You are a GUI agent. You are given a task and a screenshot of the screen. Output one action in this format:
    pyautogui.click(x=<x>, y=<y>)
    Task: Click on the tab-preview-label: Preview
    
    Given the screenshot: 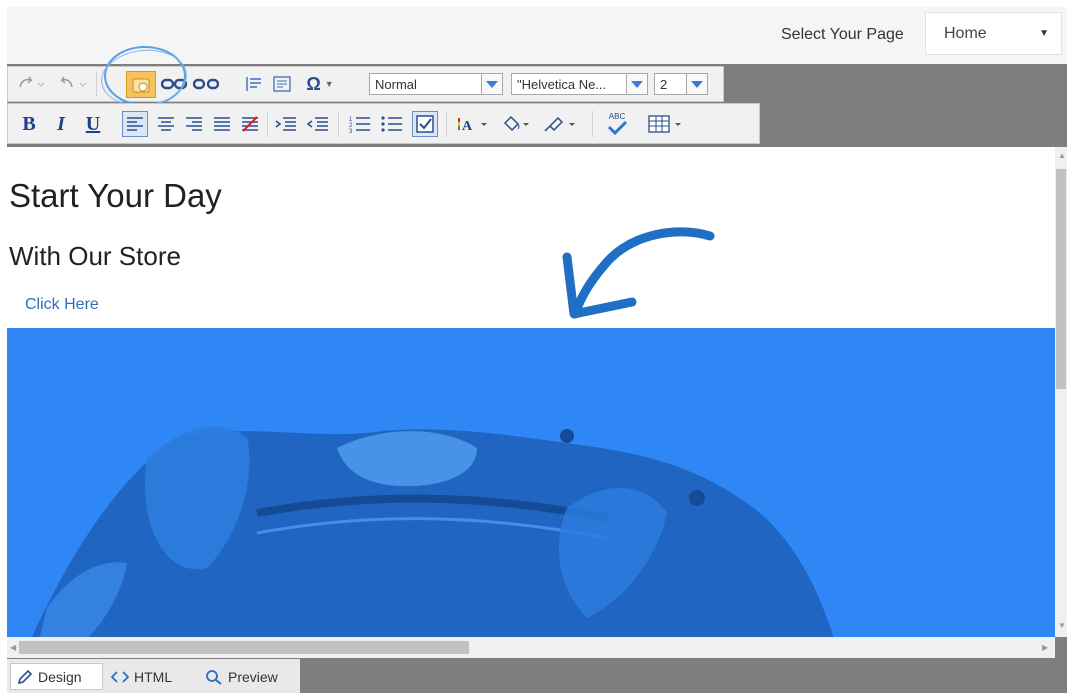 What is the action you would take?
    pyautogui.click(x=253, y=676)
    